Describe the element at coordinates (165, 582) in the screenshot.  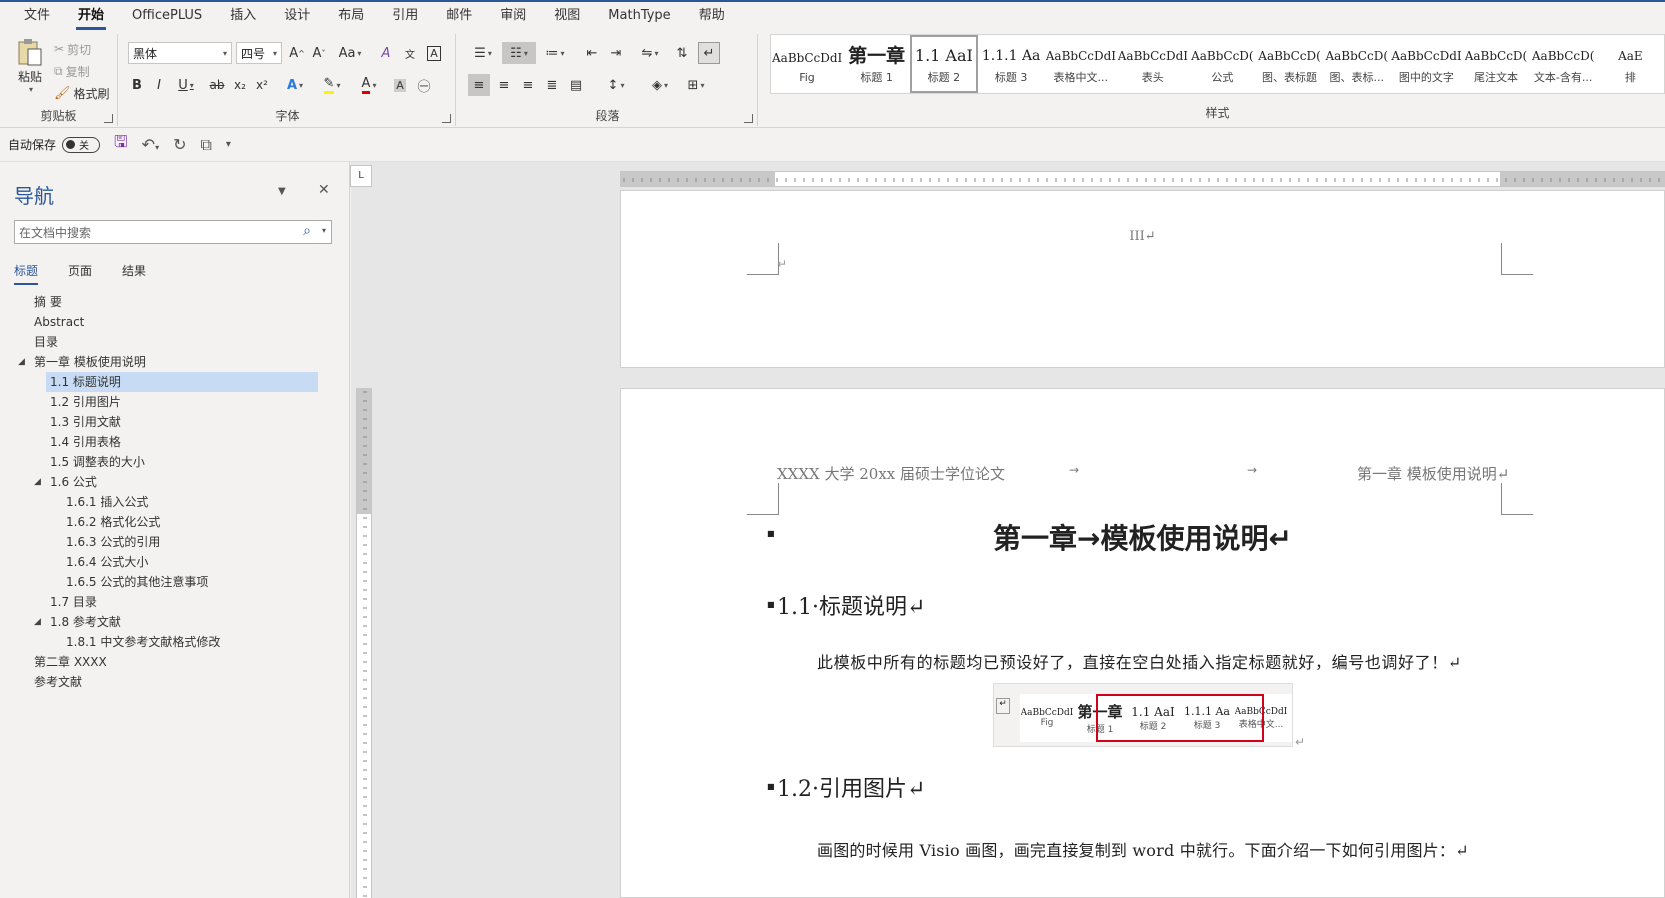
I see `nav-heading-item: 1.6.5 公式的其他注意事项` at that location.